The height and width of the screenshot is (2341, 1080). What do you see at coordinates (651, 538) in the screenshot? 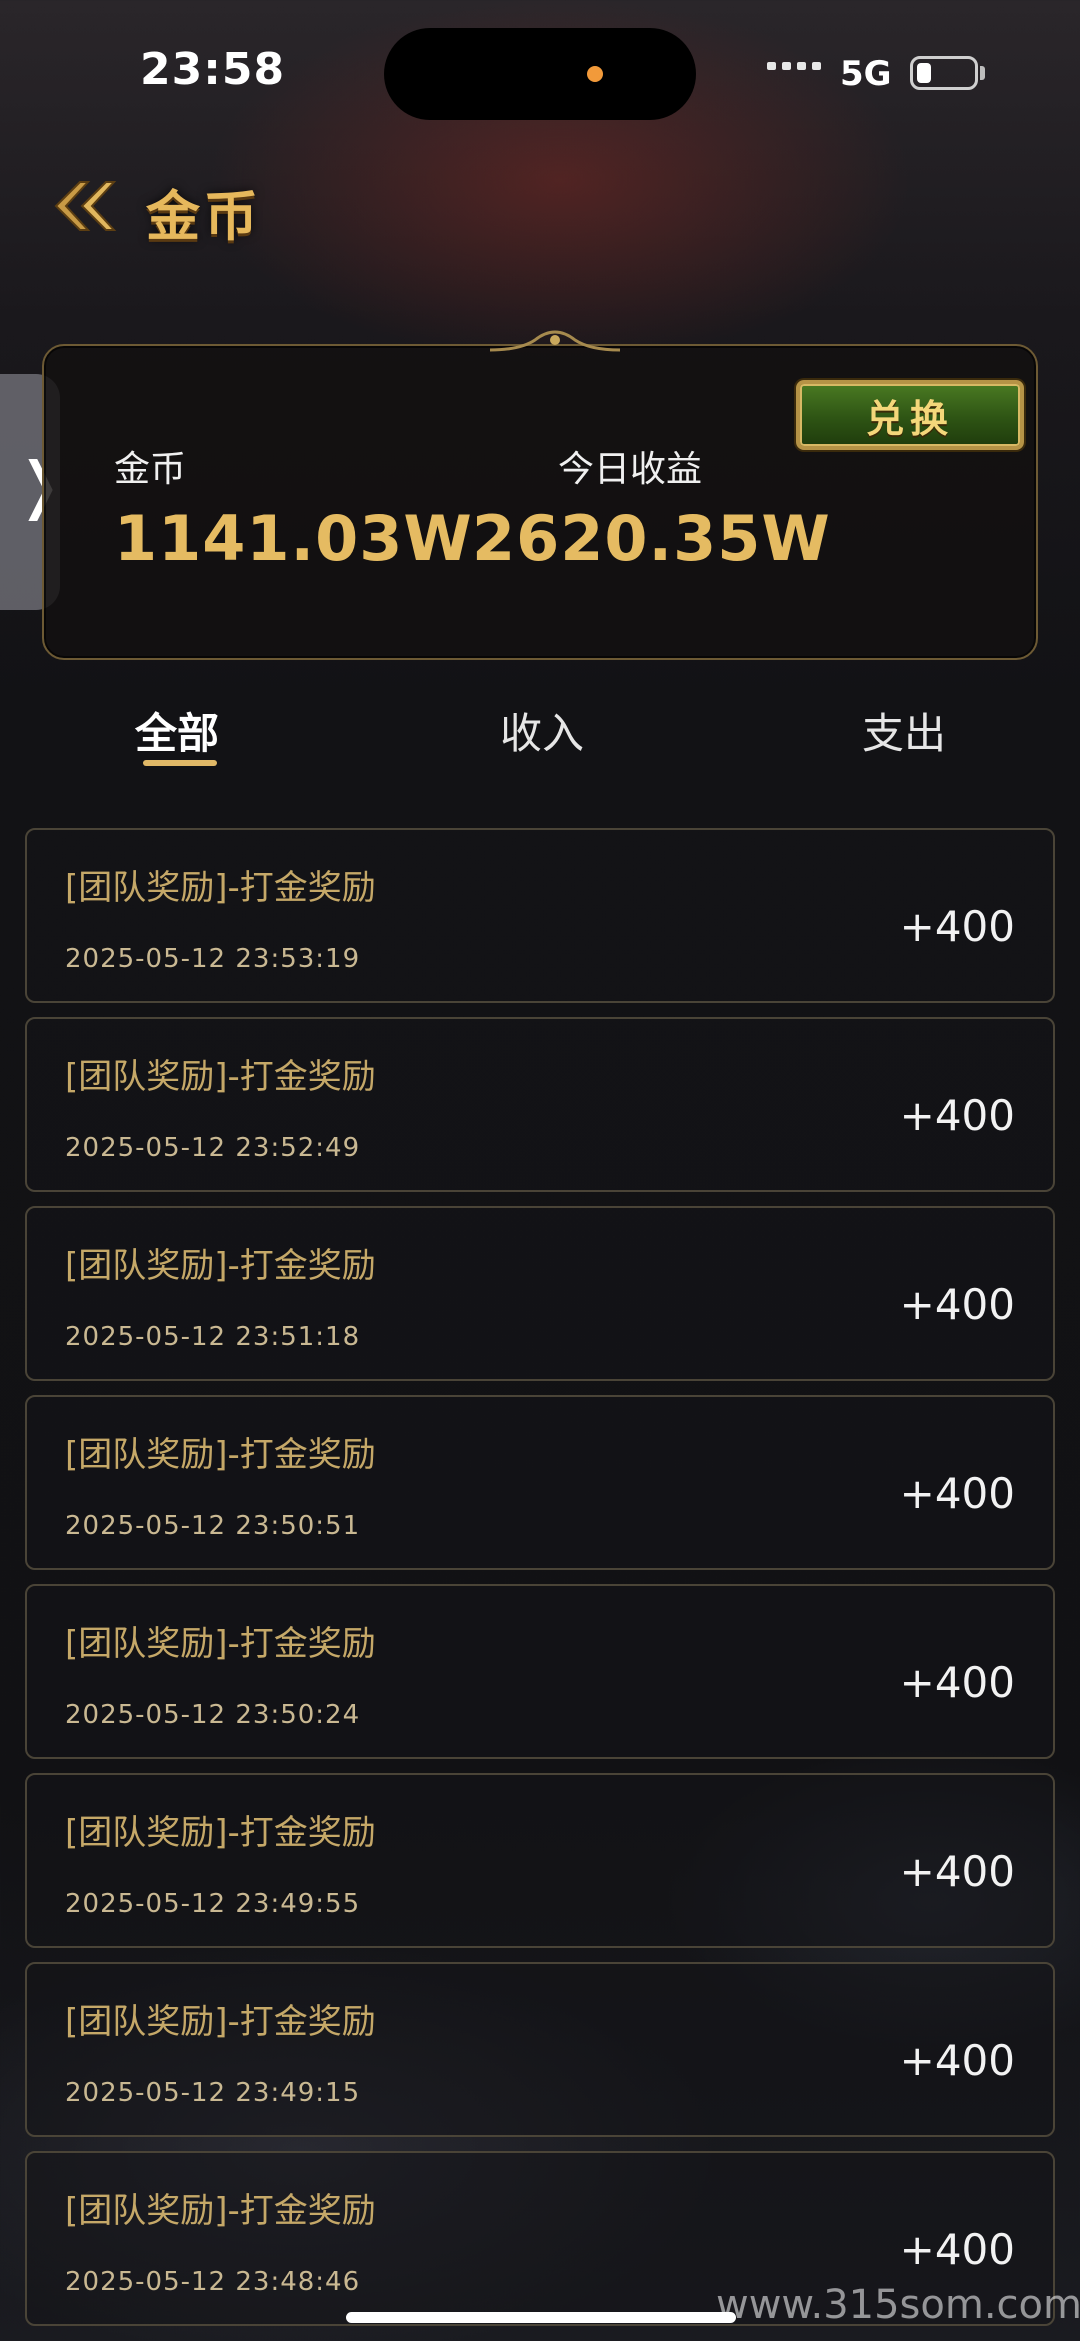
I see `today-earnings-value: 2620.35W` at bounding box center [651, 538].